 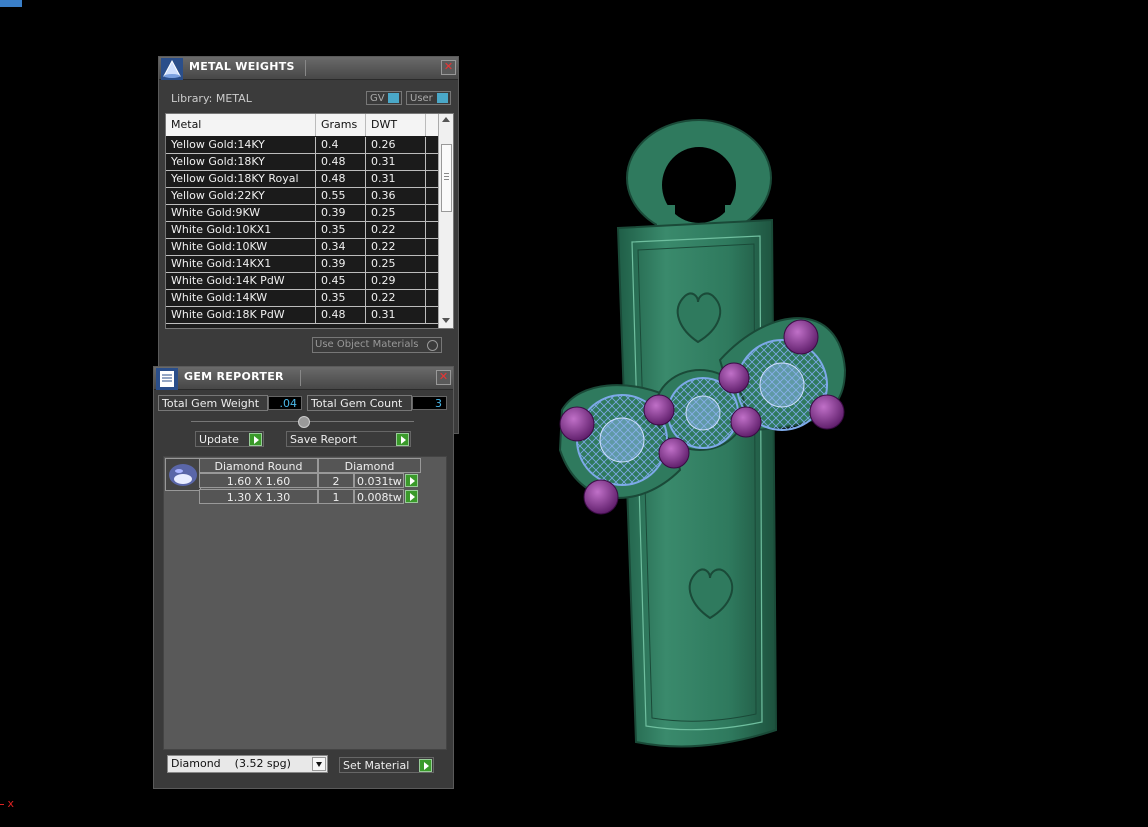 What do you see at coordinates (231, 763) in the screenshot?
I see `material-select-value: Diamond (3.52 spg)` at bounding box center [231, 763].